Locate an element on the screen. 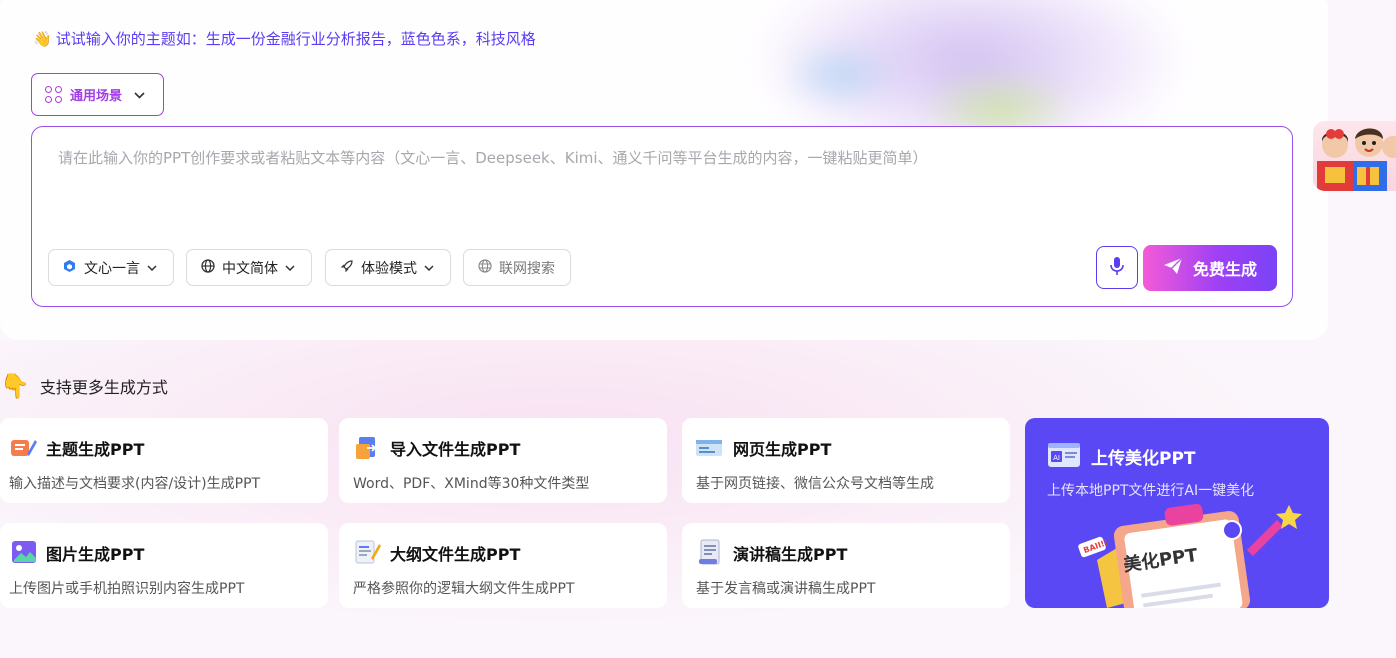 This screenshot has width=1396, height=658. method-card-title: 大纲文件生成PPT is located at coordinates (455, 554).